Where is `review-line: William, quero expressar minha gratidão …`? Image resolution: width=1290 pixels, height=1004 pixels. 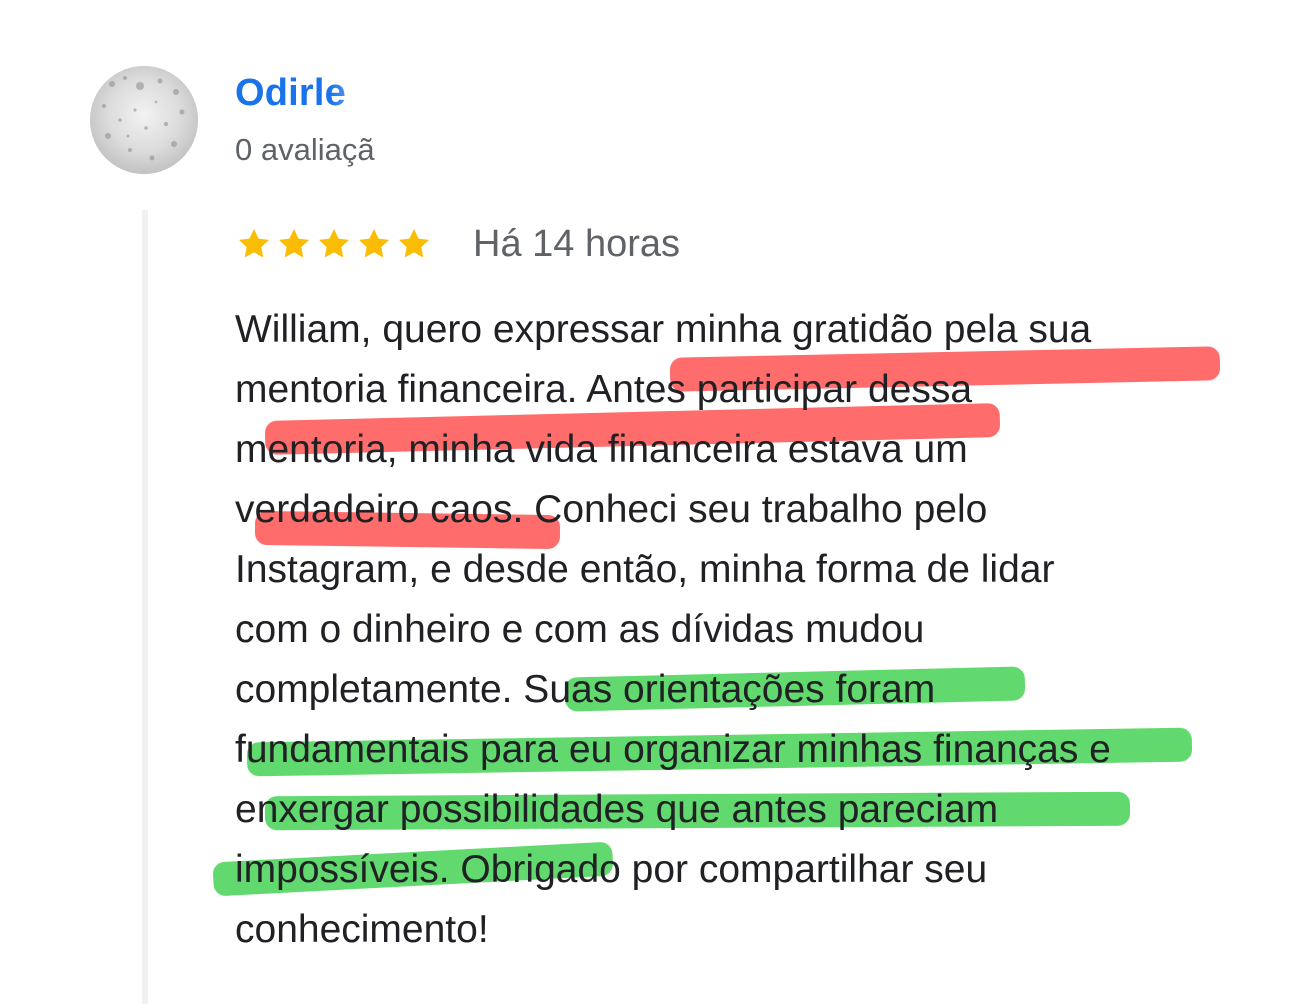
review-line: William, quero expressar minha gratidão … is located at coordinates (663, 329).